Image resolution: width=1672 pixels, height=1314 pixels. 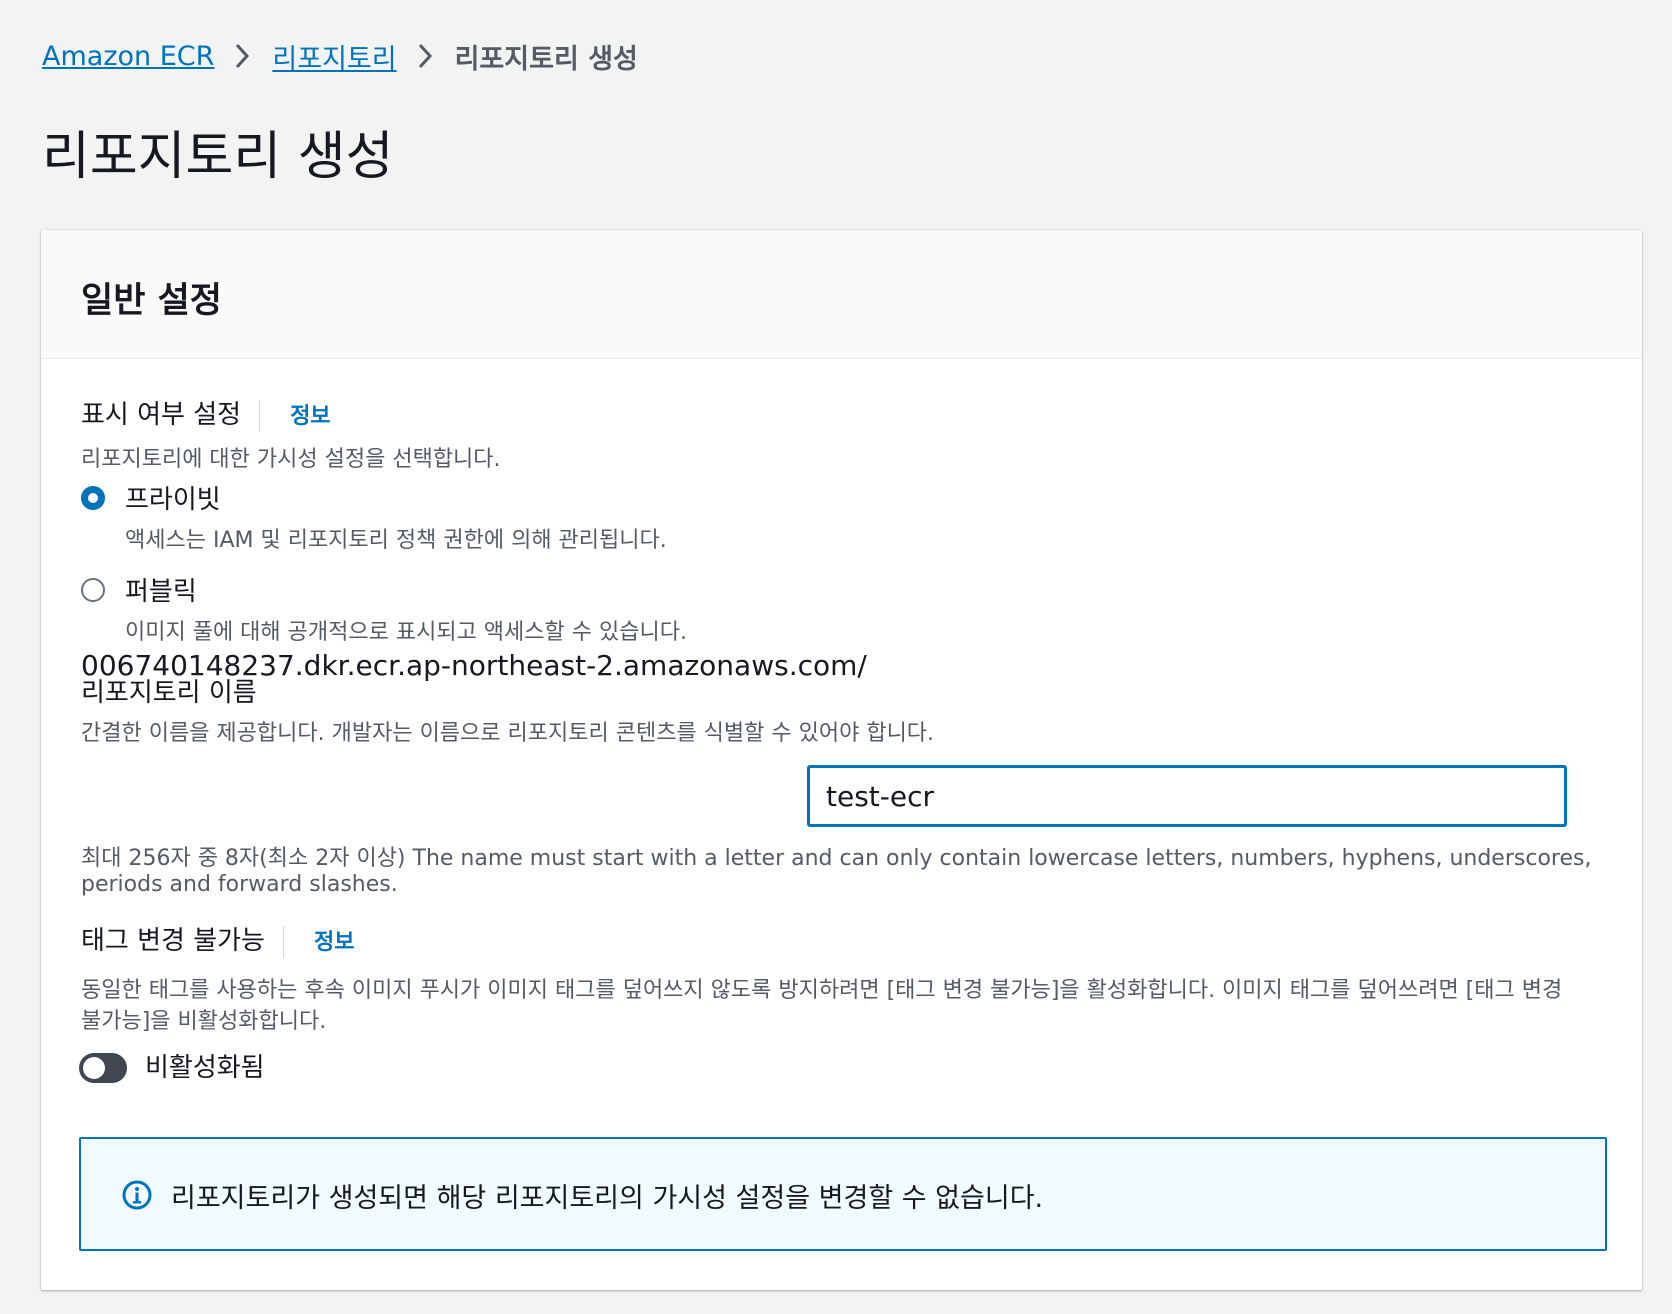 What do you see at coordinates (1187, 796) in the screenshot?
I see `repo-name-input` at bounding box center [1187, 796].